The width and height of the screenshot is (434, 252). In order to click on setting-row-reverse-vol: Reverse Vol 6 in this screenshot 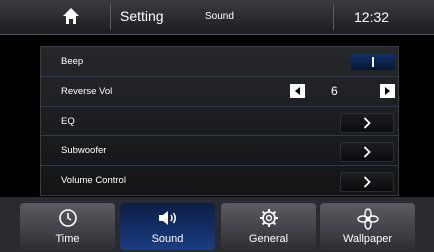, I will do `click(219, 92)`.